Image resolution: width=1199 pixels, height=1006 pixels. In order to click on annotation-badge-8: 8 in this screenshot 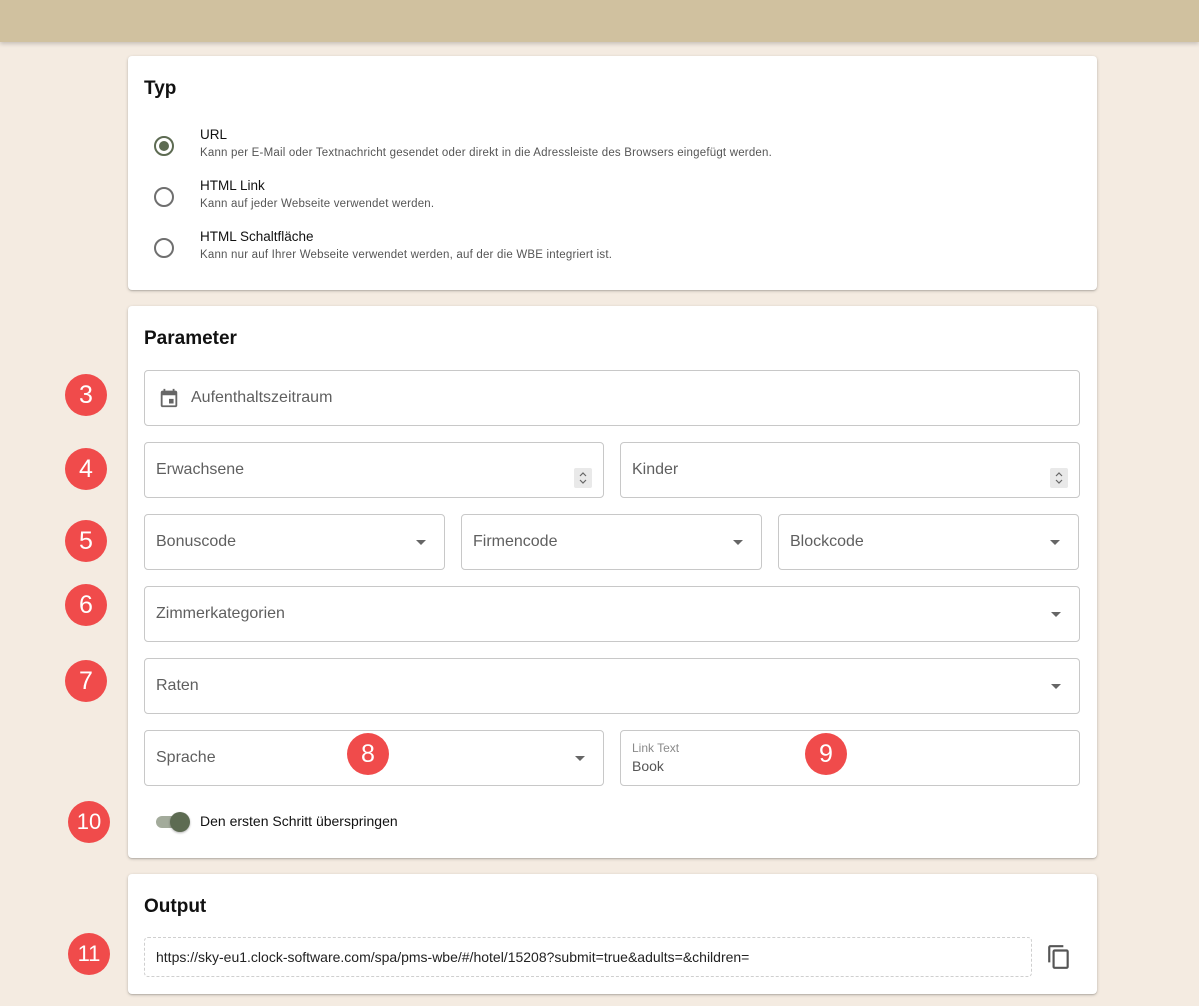, I will do `click(368, 754)`.